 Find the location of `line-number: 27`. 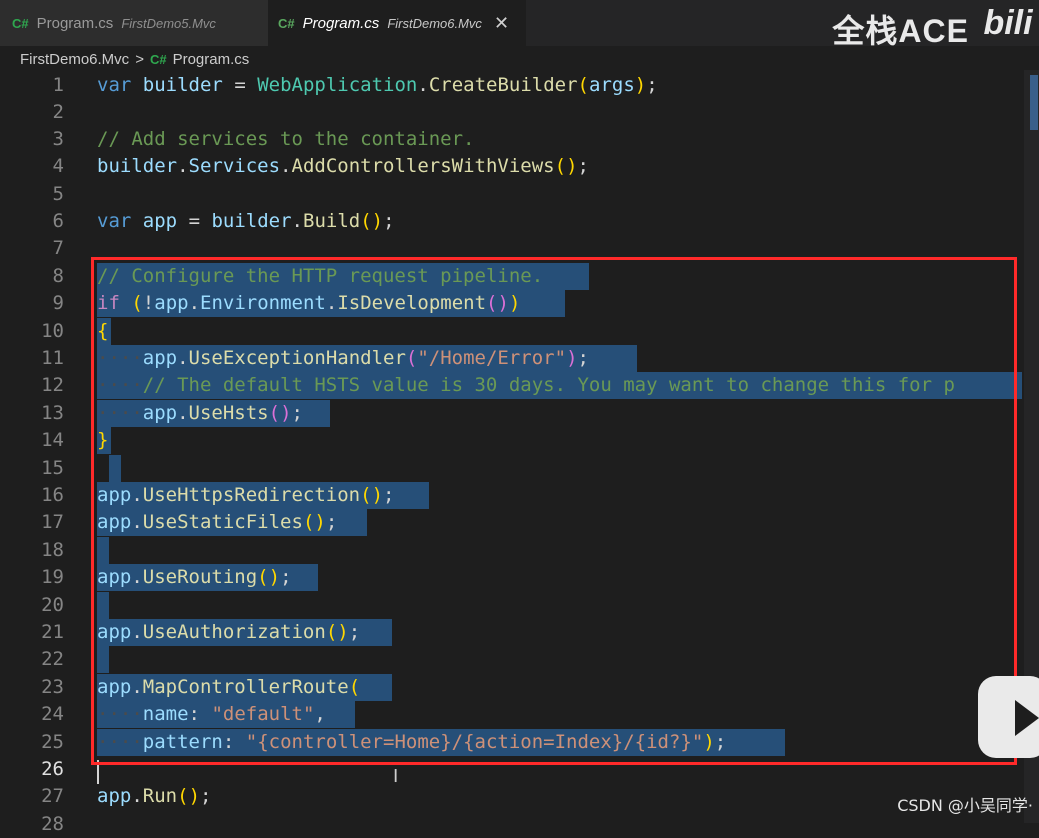

line-number: 27 is located at coordinates (52, 796).